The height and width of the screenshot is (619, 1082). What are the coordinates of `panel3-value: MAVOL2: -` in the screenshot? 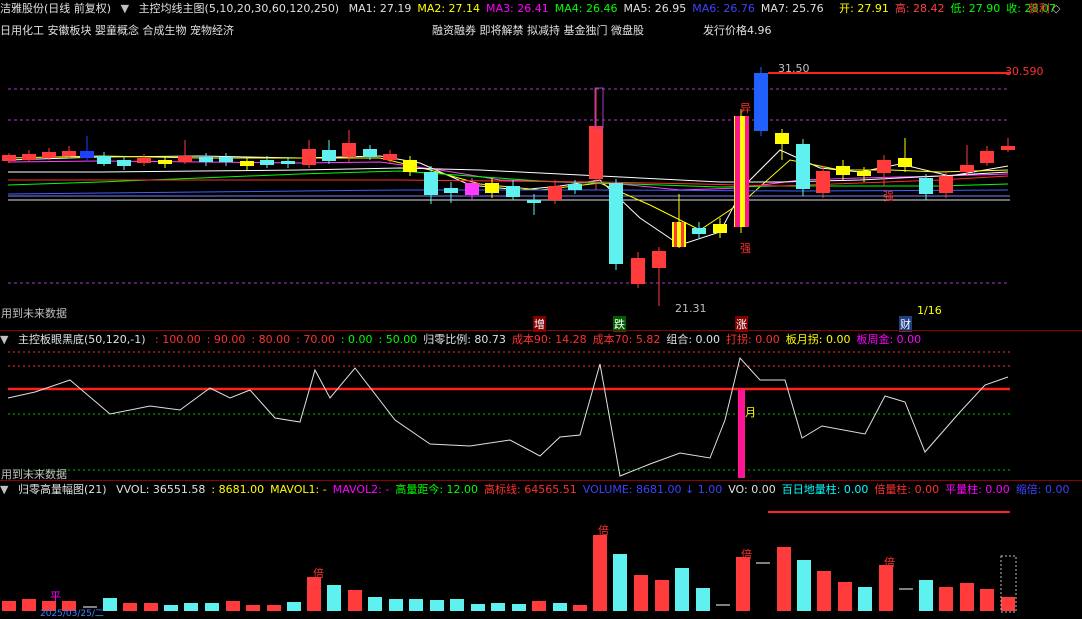 It's located at (361, 489).